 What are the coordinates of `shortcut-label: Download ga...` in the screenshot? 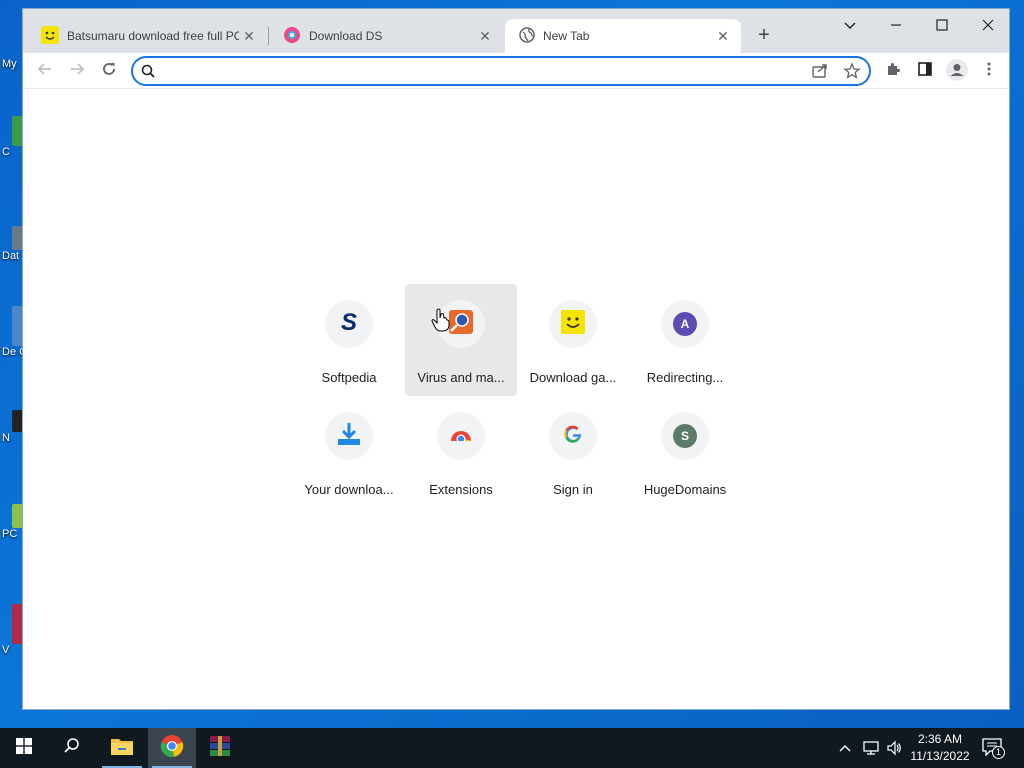 It's located at (573, 377).